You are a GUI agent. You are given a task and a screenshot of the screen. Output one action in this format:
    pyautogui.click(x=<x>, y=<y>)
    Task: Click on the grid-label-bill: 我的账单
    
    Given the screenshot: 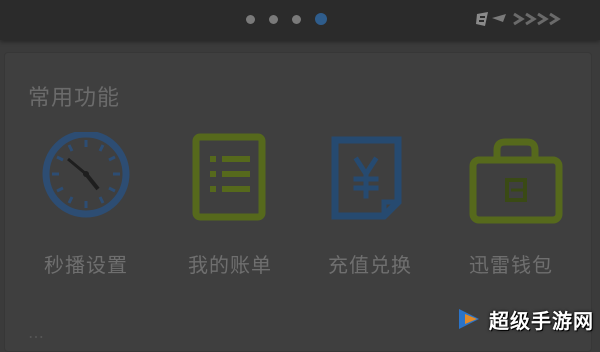 What is the action you would take?
    pyautogui.click(x=230, y=265)
    